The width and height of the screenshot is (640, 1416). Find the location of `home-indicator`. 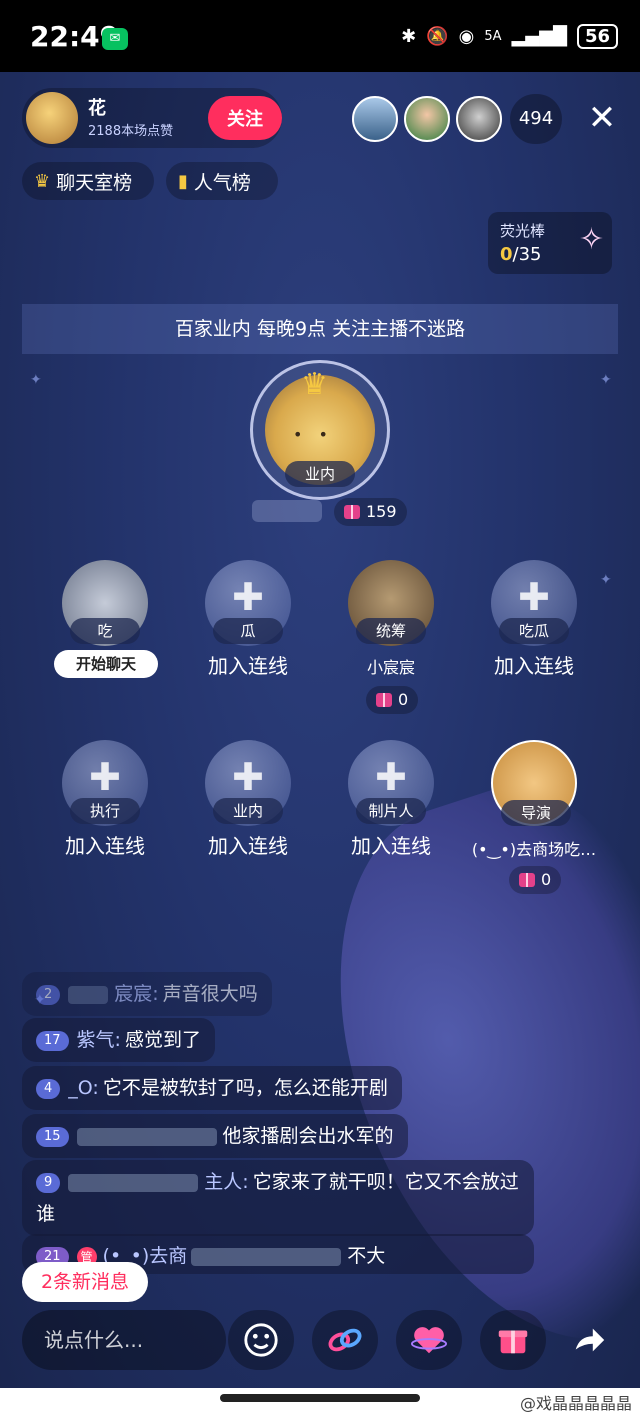

home-indicator is located at coordinates (320, 1398).